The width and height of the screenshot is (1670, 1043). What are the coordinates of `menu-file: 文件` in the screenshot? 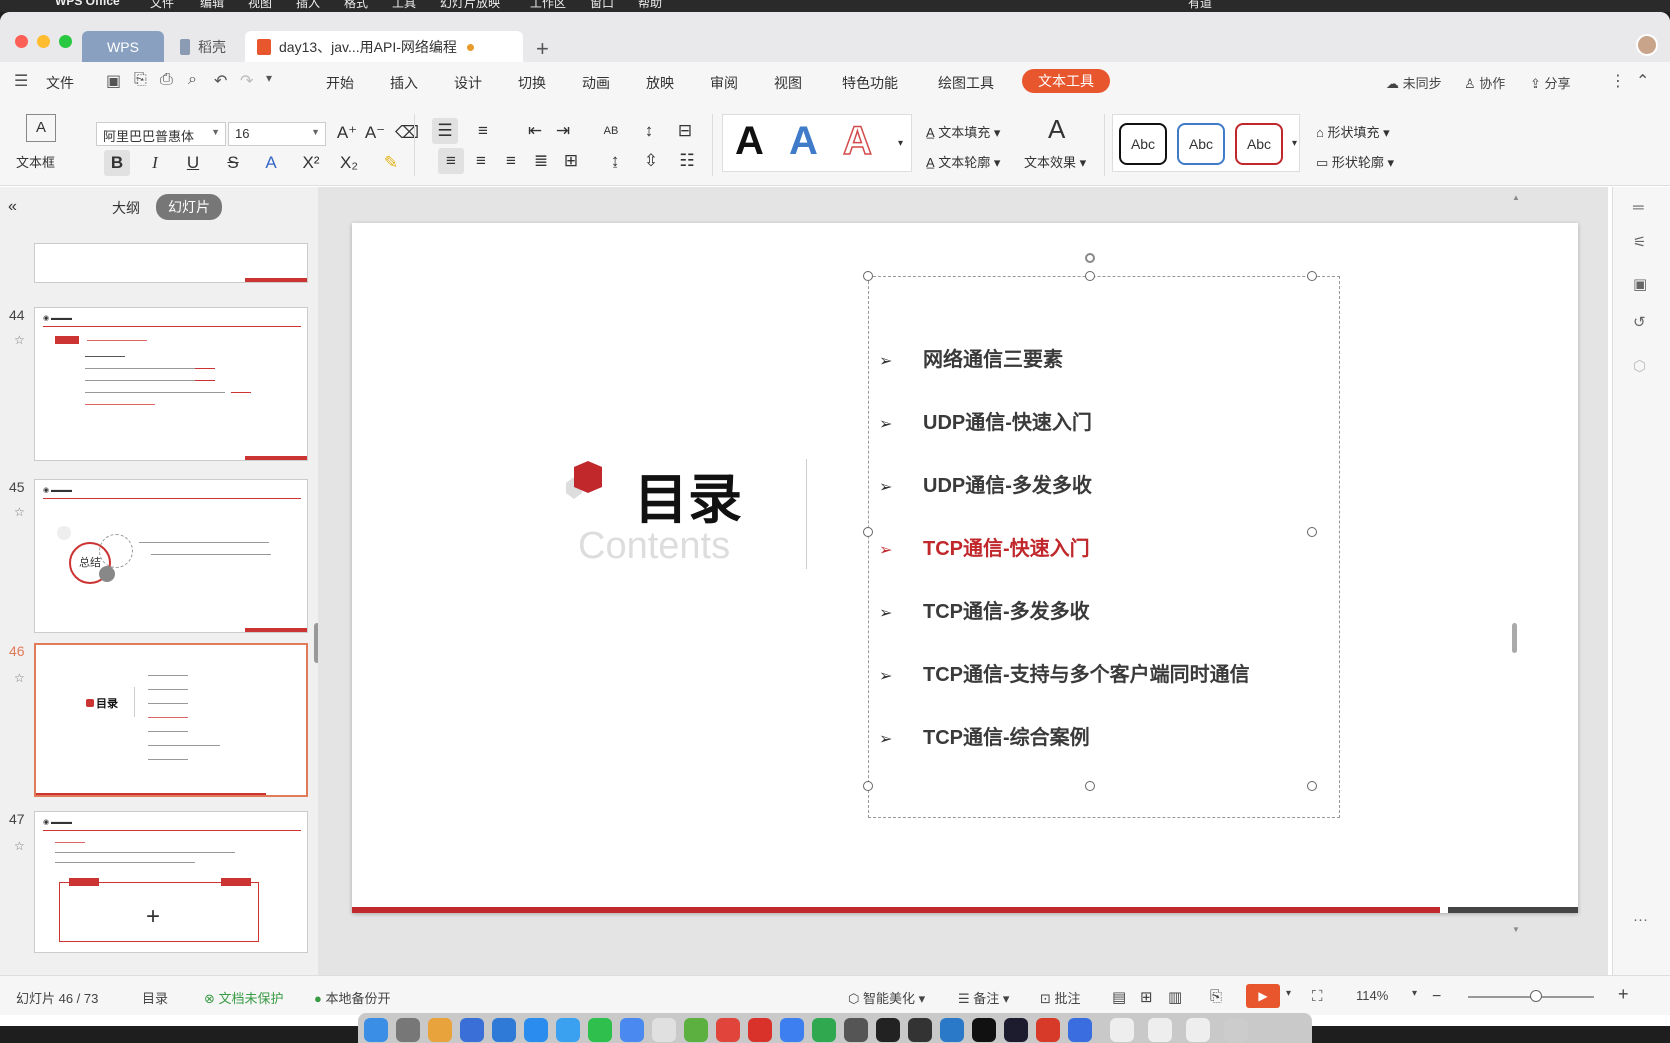 It's located at (60, 83).